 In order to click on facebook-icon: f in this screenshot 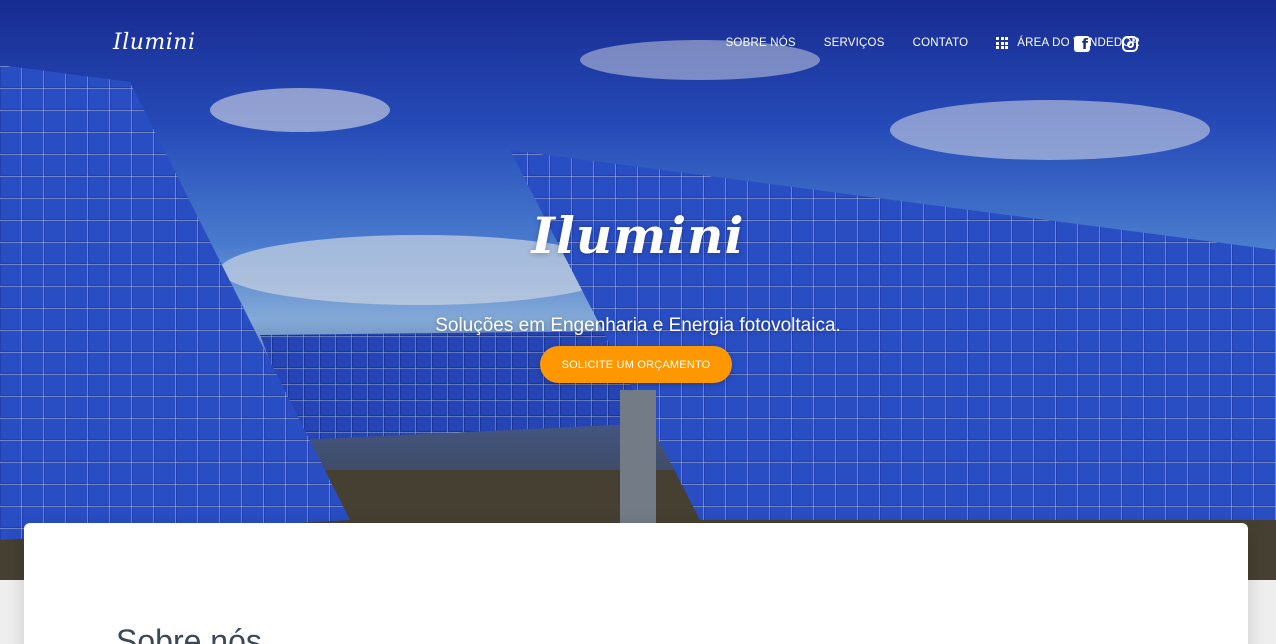, I will do `click(1082, 44)`.